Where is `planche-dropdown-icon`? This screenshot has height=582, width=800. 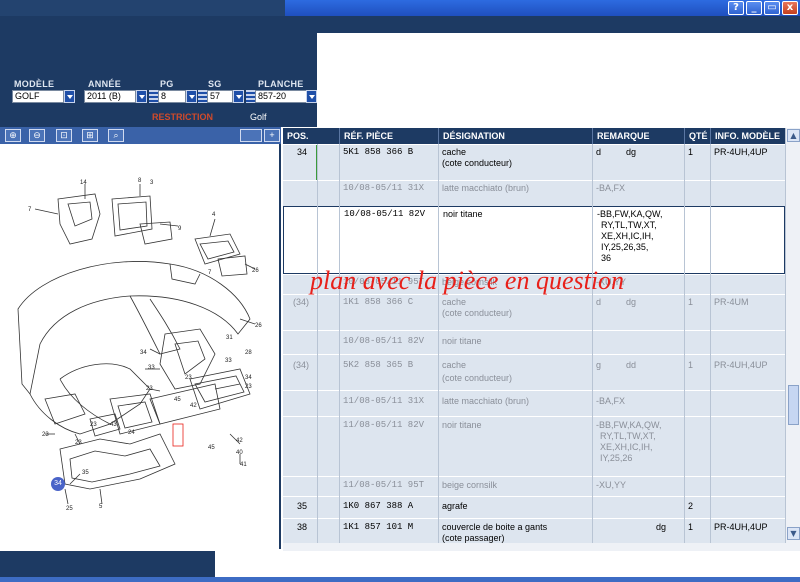 planche-dropdown-icon is located at coordinates (311, 96).